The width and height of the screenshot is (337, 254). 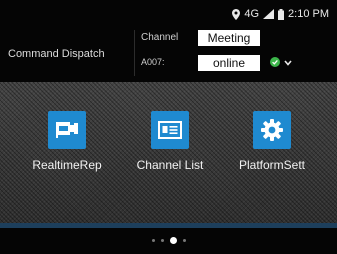 What do you see at coordinates (275, 62) in the screenshot?
I see `online-check-icon` at bounding box center [275, 62].